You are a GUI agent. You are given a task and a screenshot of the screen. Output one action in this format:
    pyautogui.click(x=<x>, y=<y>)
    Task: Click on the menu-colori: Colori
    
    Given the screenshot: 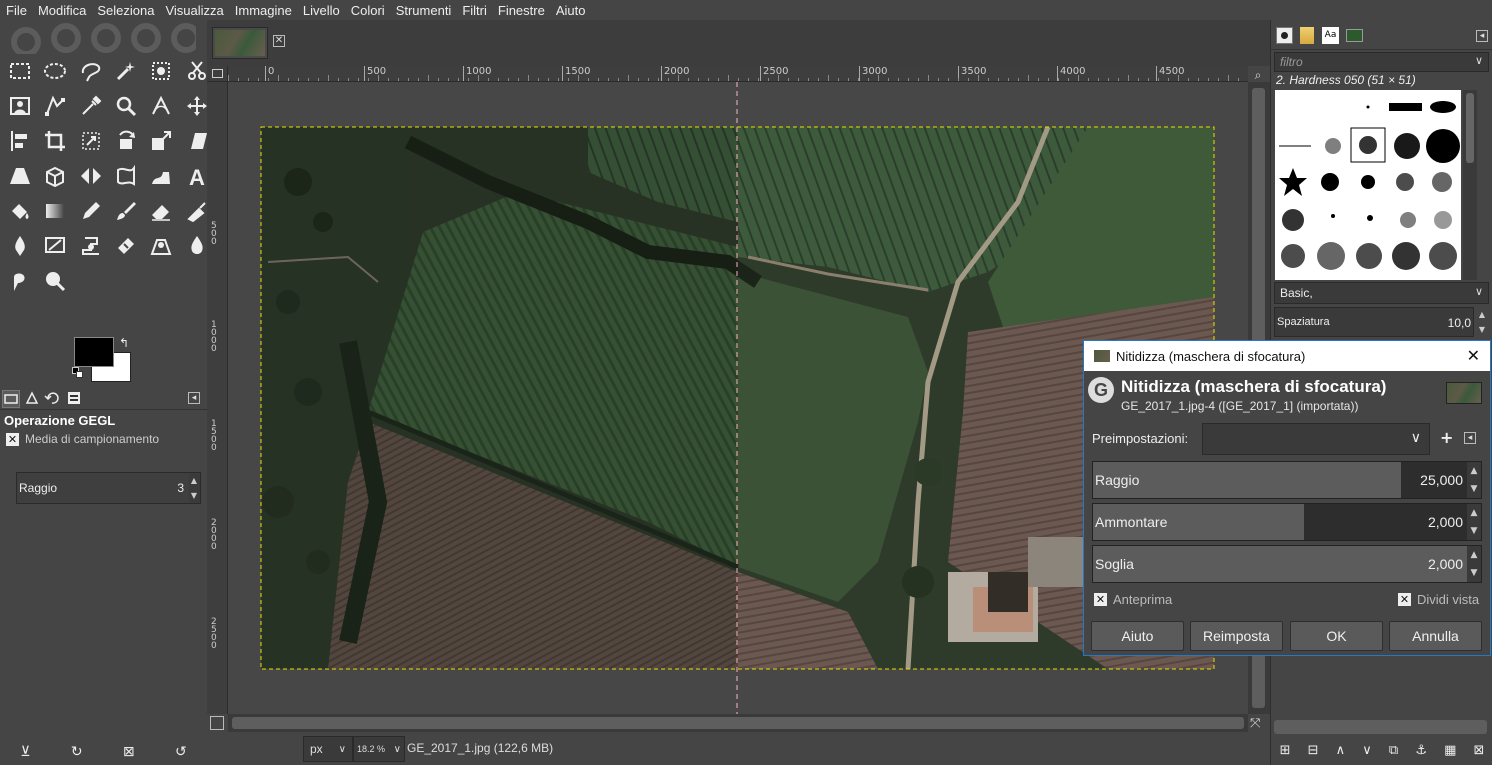 What is the action you would take?
    pyautogui.click(x=368, y=10)
    